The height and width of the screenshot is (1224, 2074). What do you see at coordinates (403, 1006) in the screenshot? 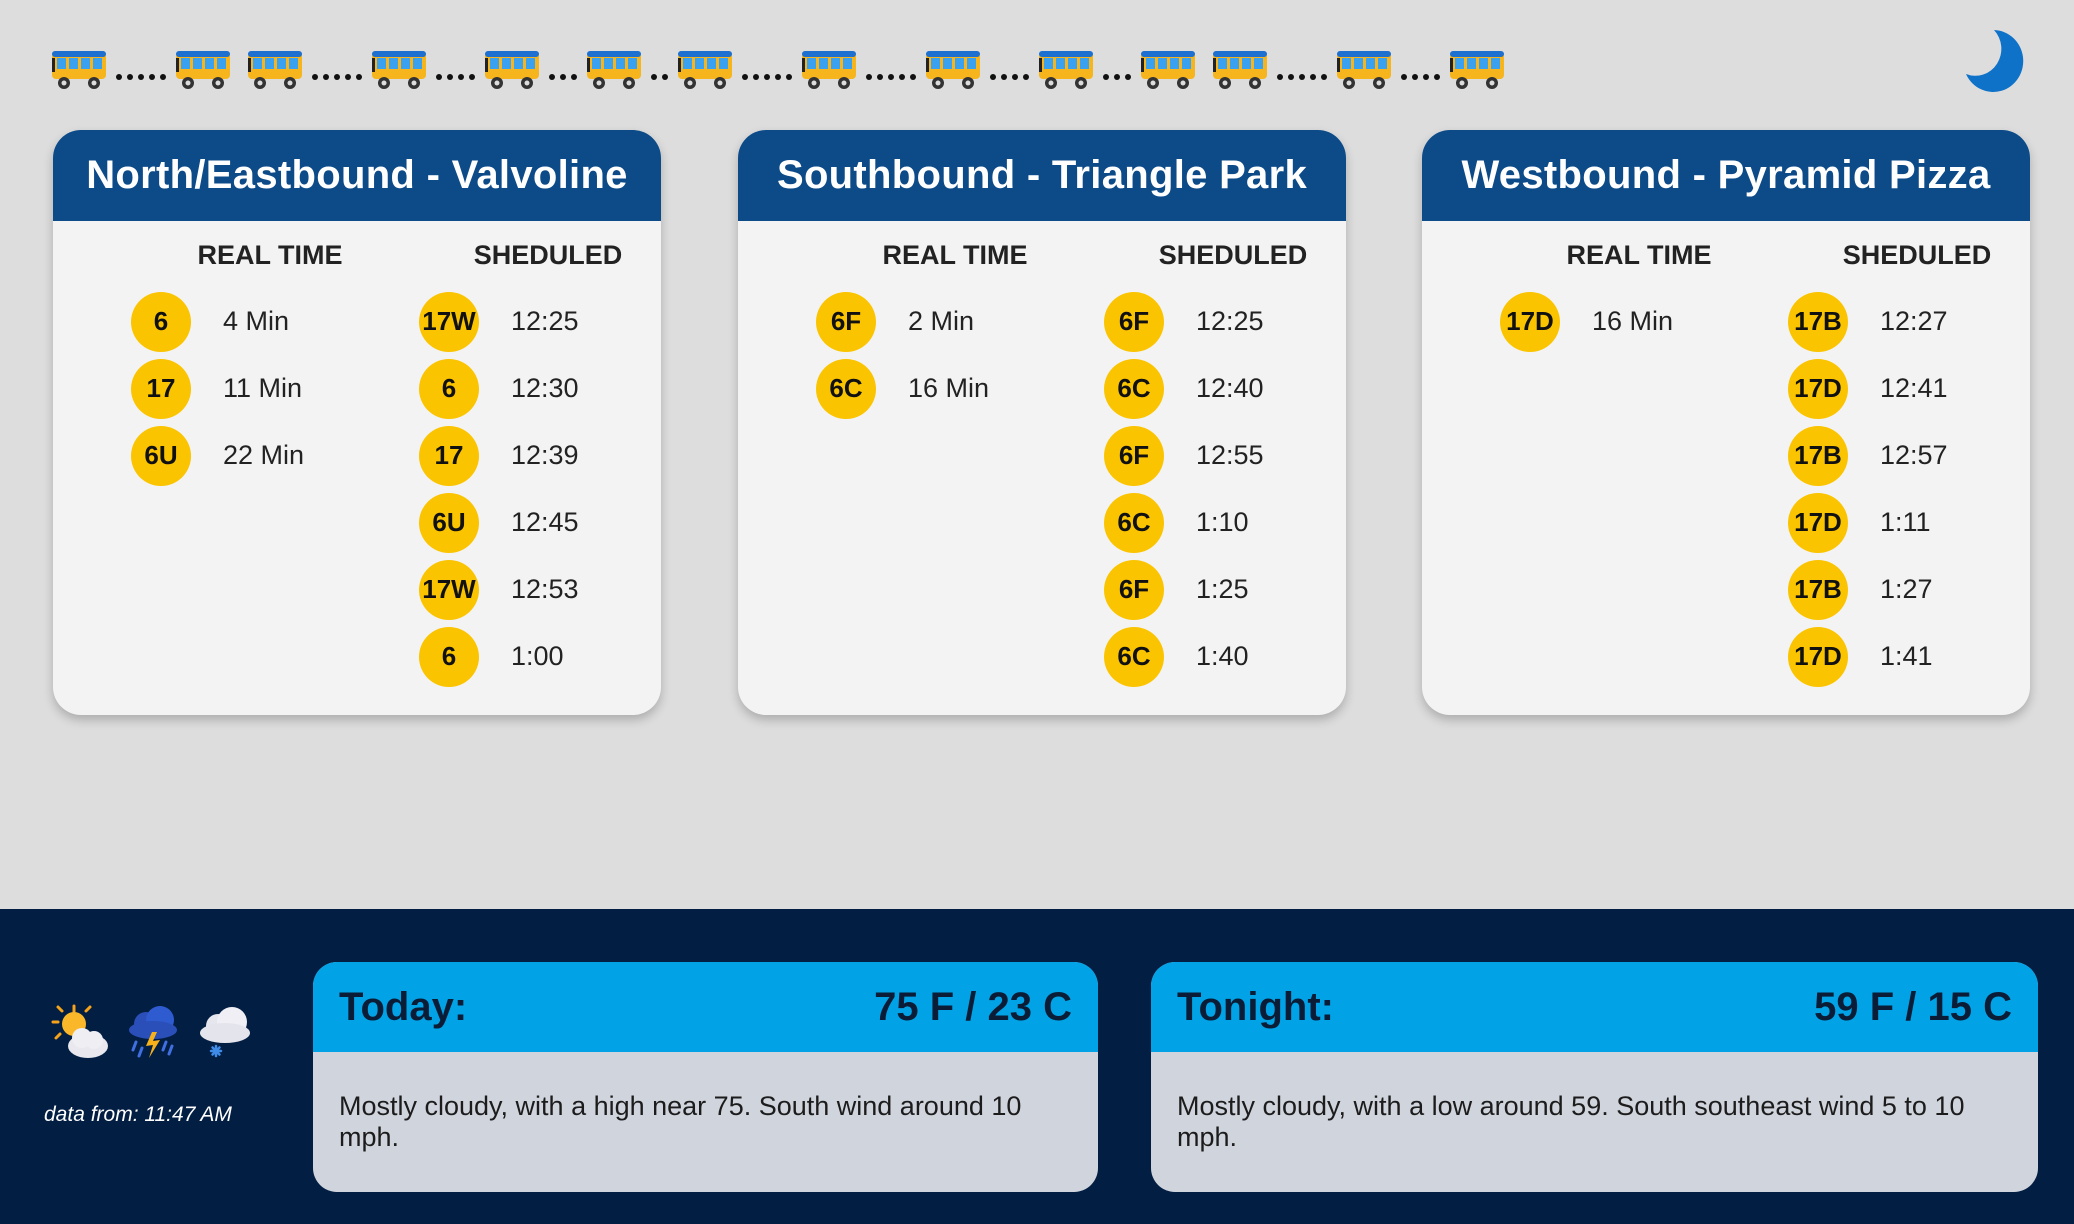
I see `period-label: Today:` at bounding box center [403, 1006].